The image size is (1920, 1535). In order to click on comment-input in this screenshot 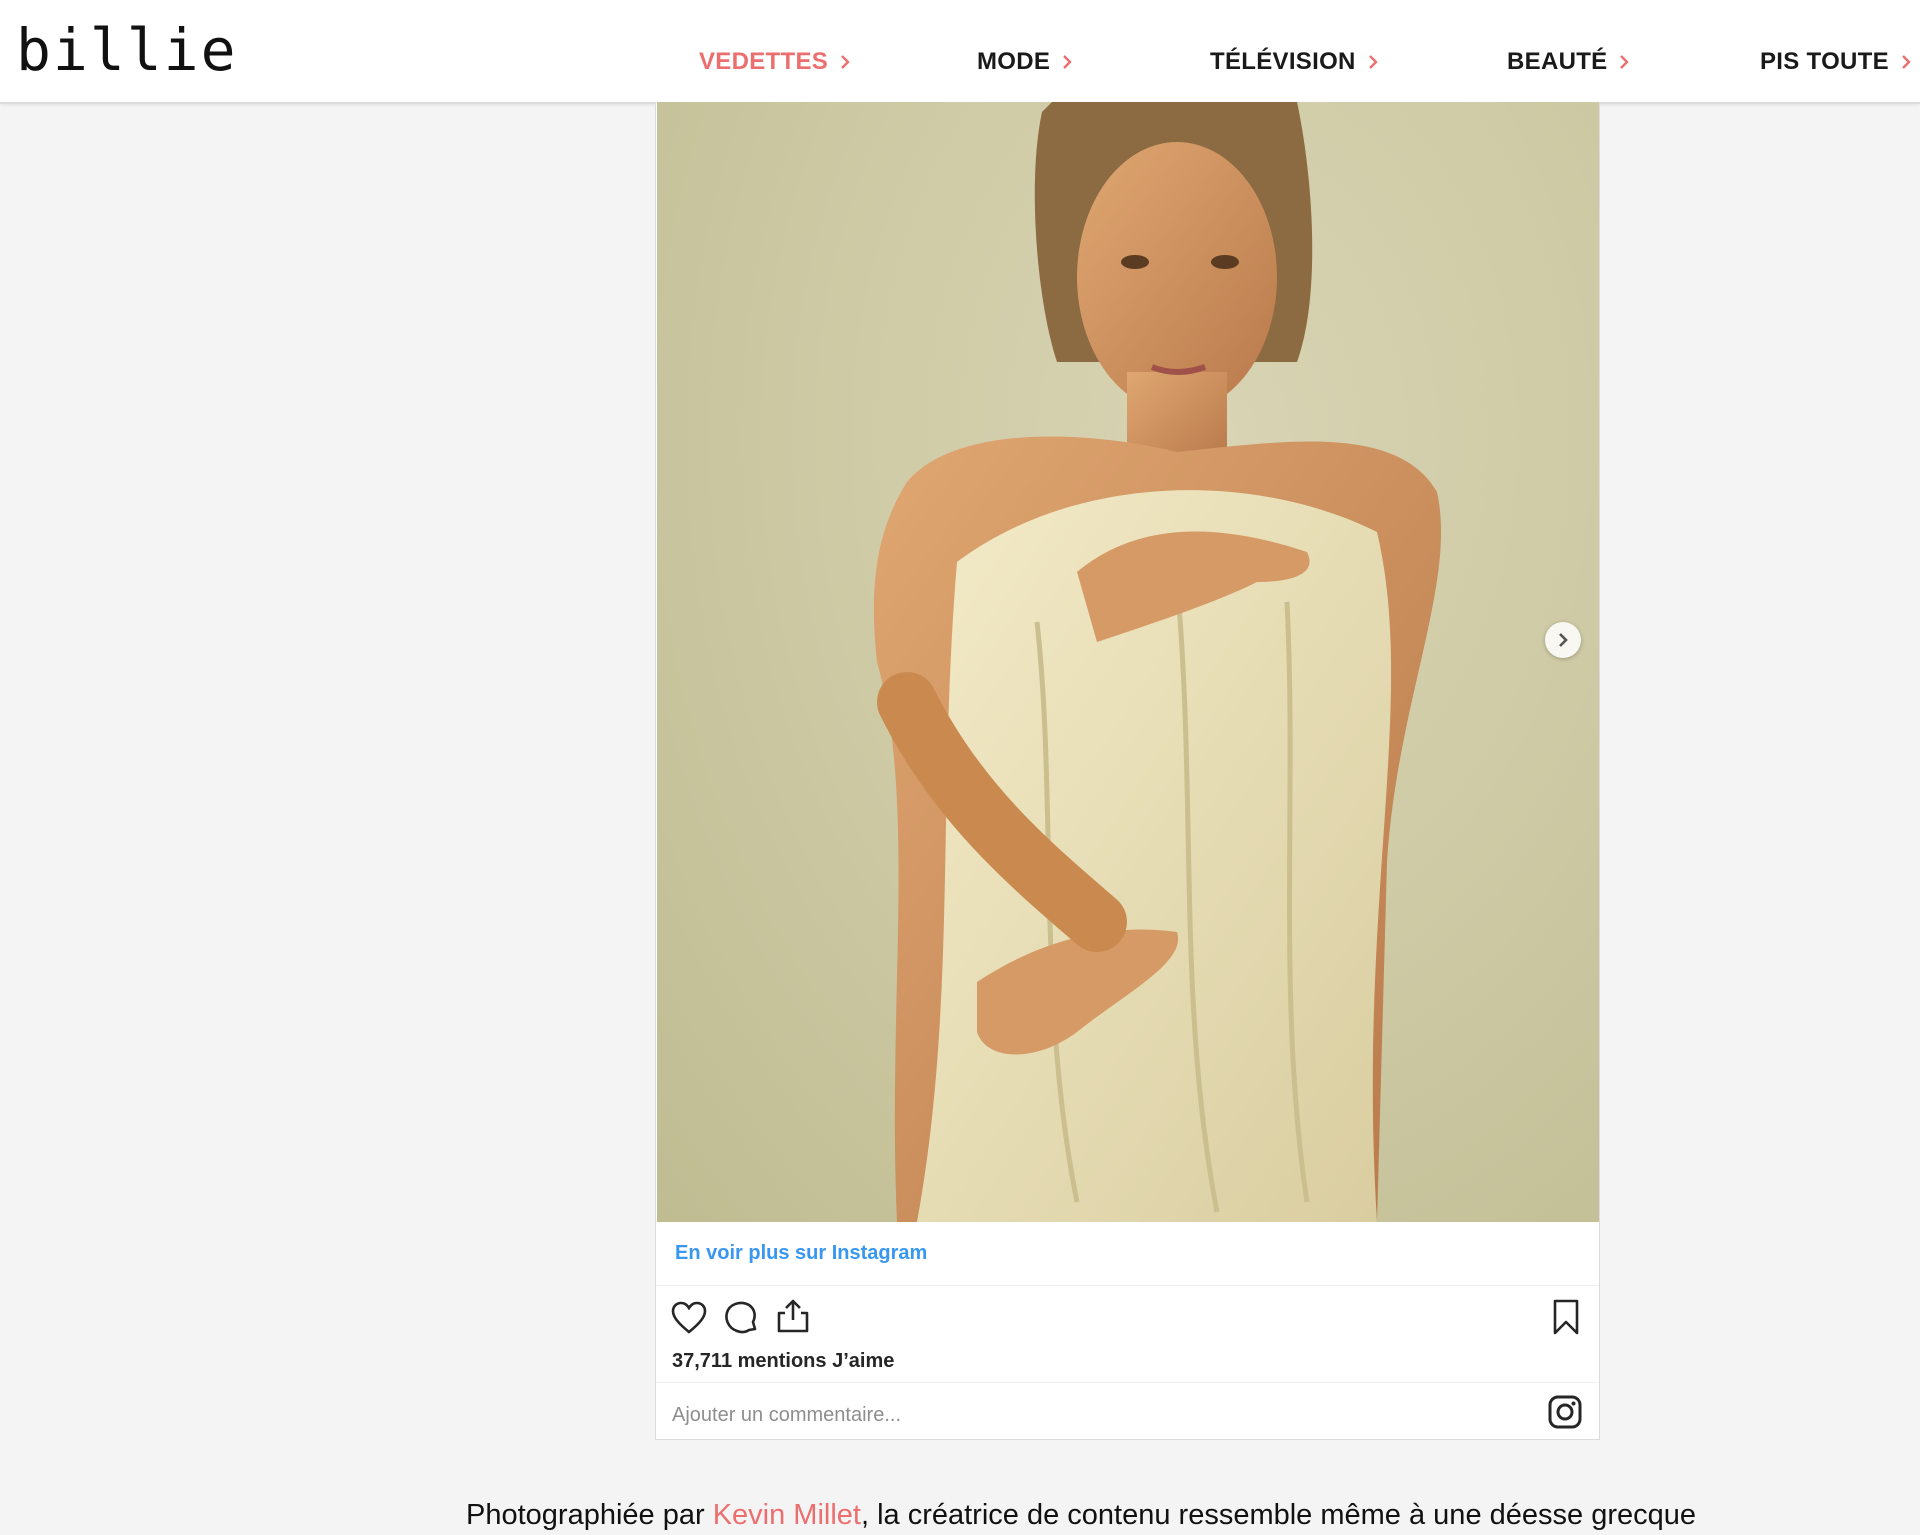, I will do `click(1102, 1415)`.